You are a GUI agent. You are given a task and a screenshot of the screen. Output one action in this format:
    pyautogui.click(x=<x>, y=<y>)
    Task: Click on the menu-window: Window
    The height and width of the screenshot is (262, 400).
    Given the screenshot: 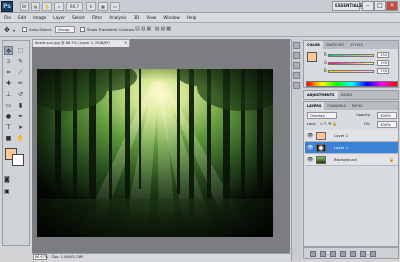 What is the action you would take?
    pyautogui.click(x=171, y=17)
    